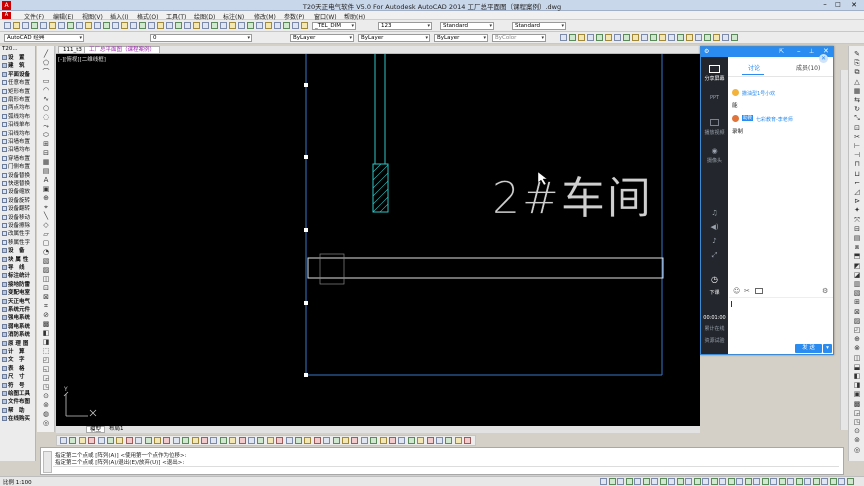 The width and height of the screenshot is (864, 486). I want to click on modify-tool-icon: ✦, so click(857, 210).